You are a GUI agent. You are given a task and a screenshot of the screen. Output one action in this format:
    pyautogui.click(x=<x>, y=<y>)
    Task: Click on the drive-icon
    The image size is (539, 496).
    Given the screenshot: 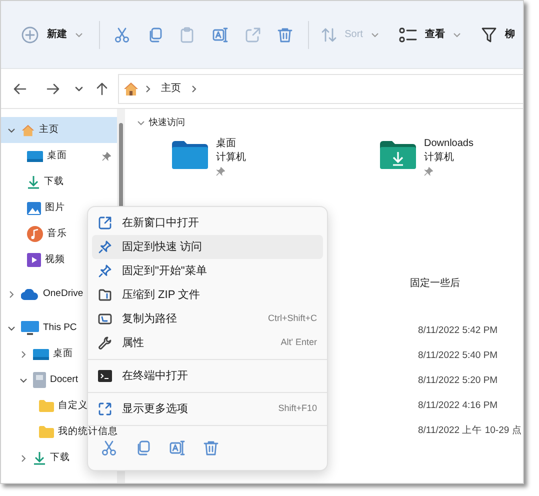 What is the action you would take?
    pyautogui.click(x=39, y=380)
    